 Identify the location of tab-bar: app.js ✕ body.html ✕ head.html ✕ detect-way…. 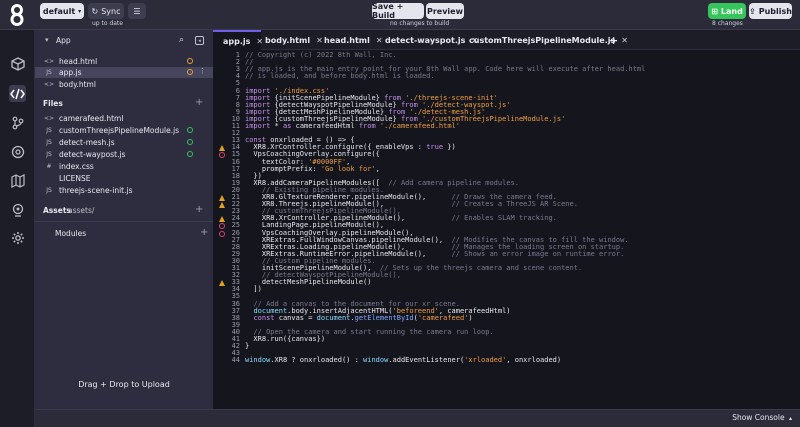
(506, 40).